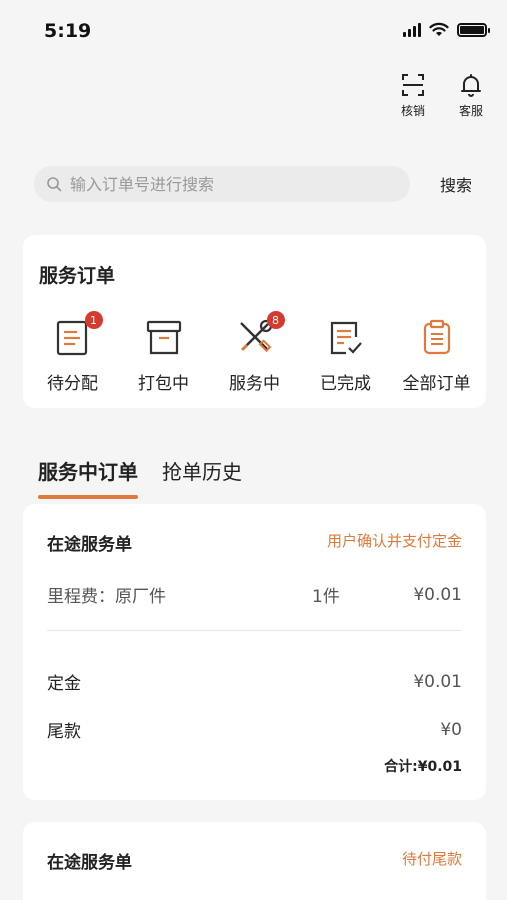  I want to click on checked-document-icon, so click(346, 338).